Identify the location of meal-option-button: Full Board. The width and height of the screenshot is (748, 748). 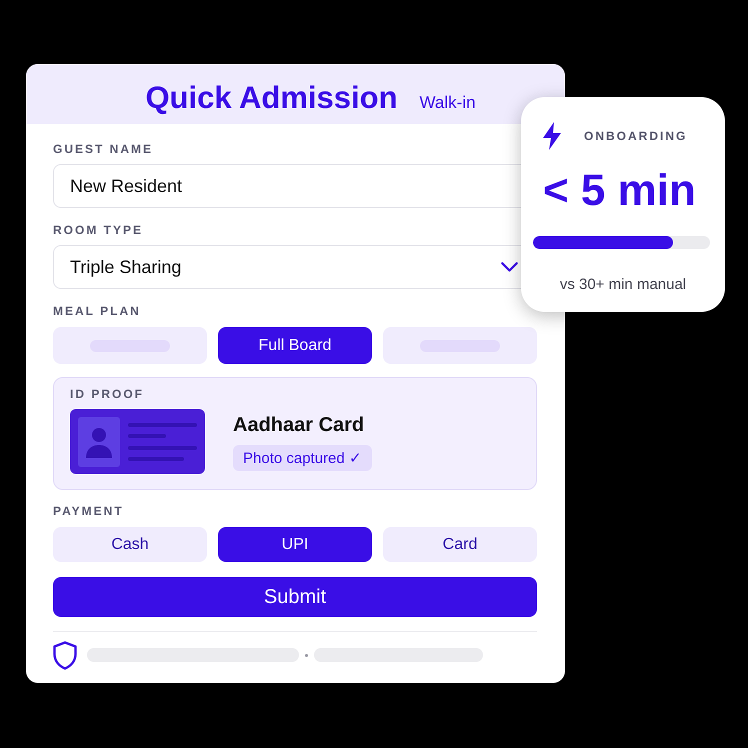
(295, 345).